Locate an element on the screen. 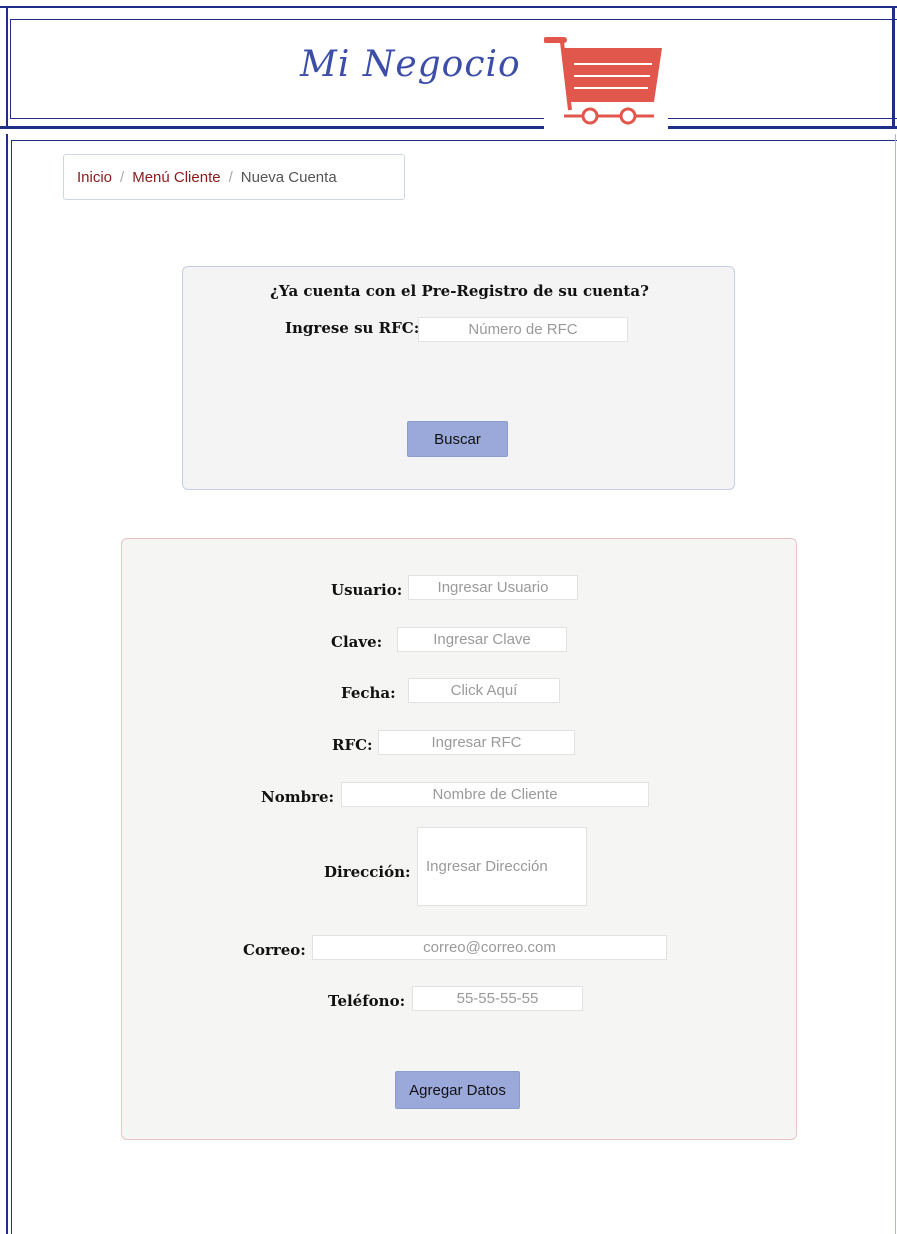  nombre-input is located at coordinates (495, 794).